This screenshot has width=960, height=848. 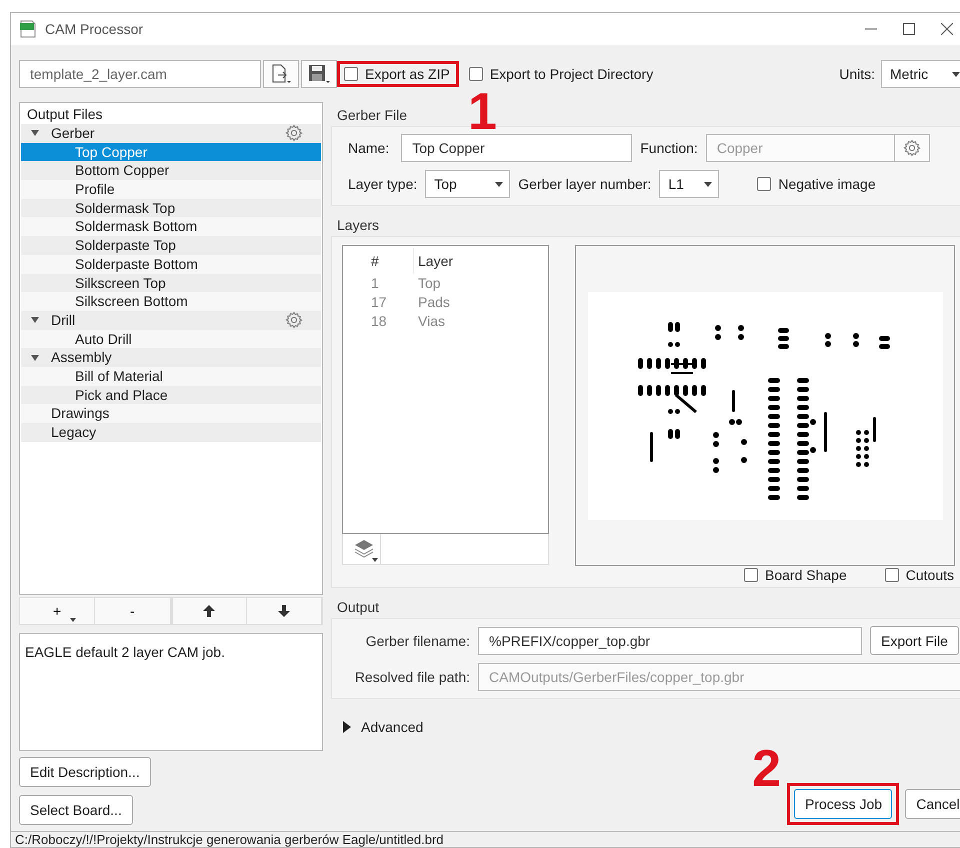 I want to click on function-settings-button, so click(x=912, y=148).